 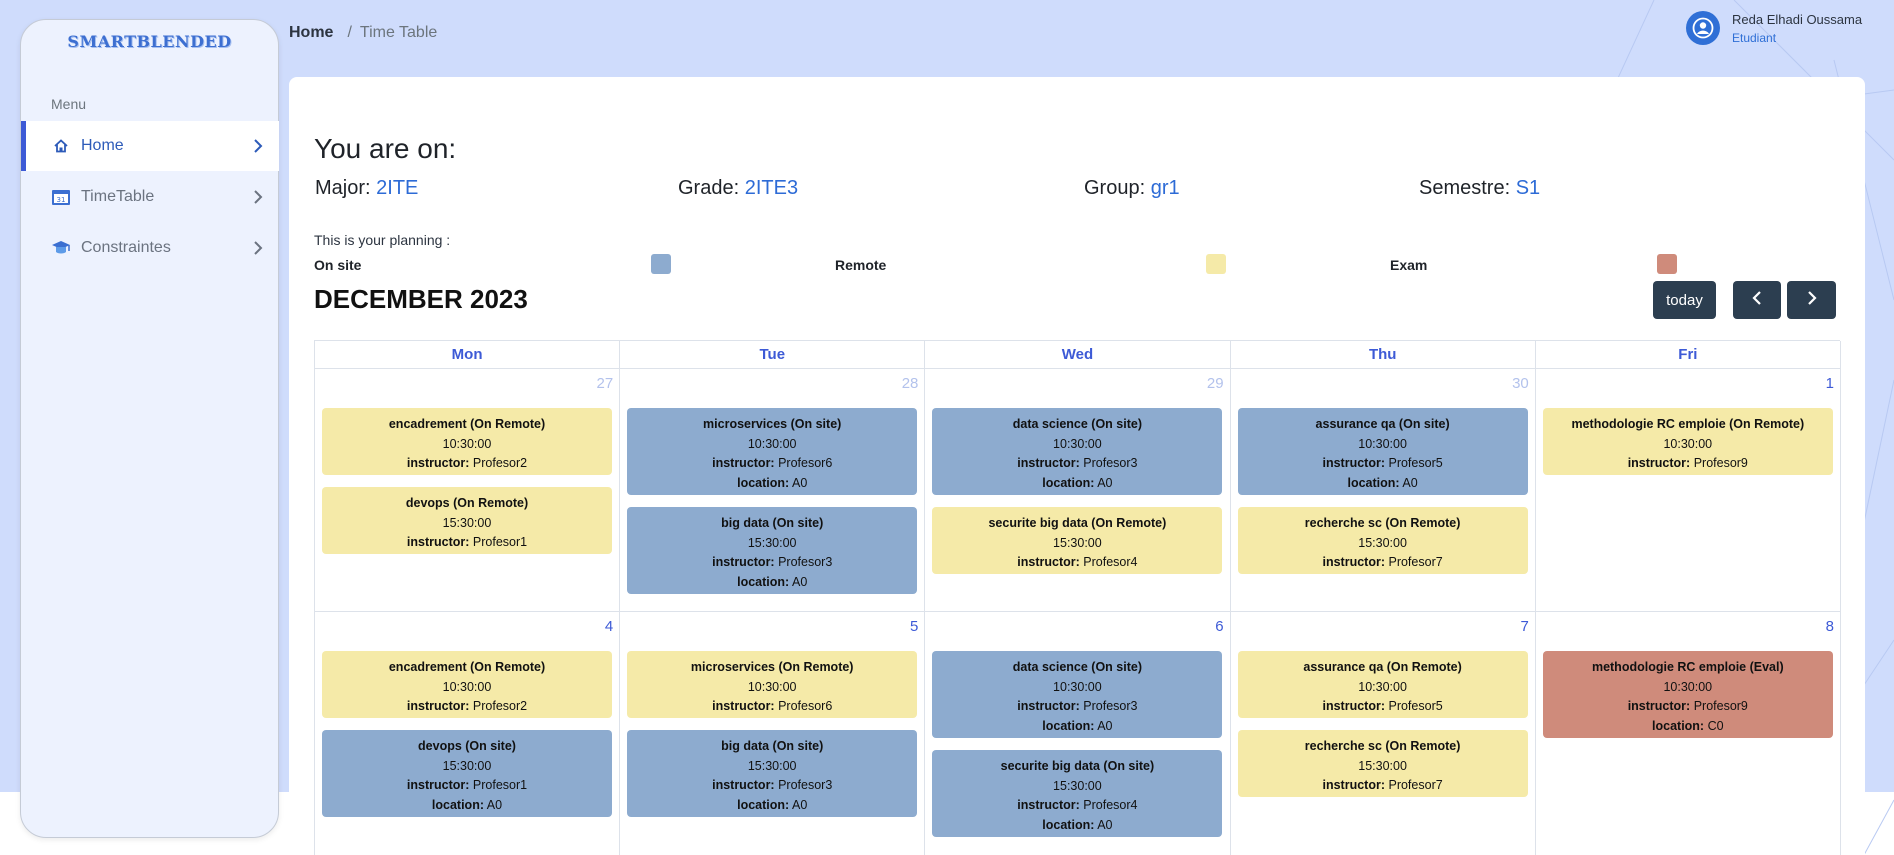 What do you see at coordinates (910, 383) in the screenshot?
I see `day-number: 28` at bounding box center [910, 383].